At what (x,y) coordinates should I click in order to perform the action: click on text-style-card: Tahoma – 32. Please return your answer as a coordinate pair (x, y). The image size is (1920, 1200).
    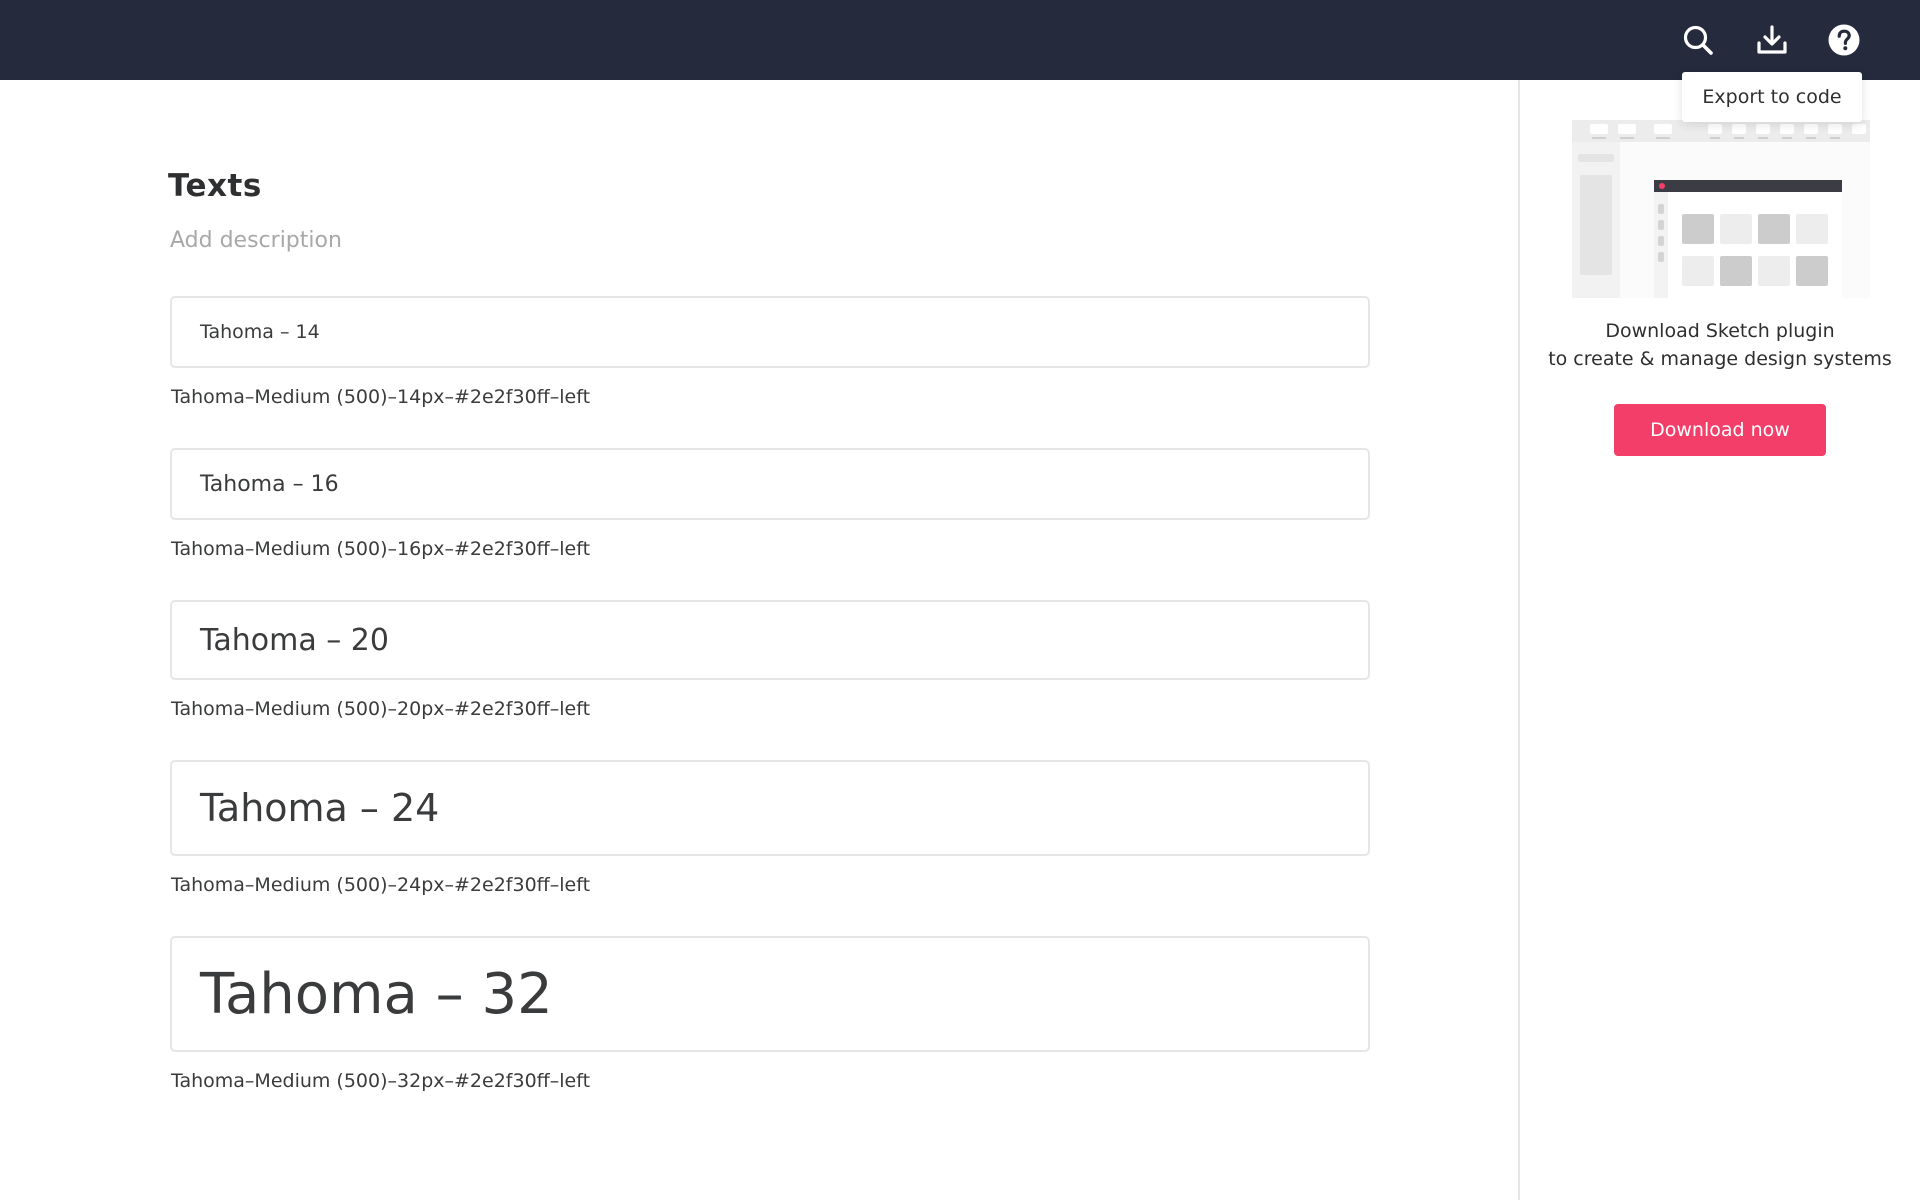
    Looking at the image, I should click on (770, 994).